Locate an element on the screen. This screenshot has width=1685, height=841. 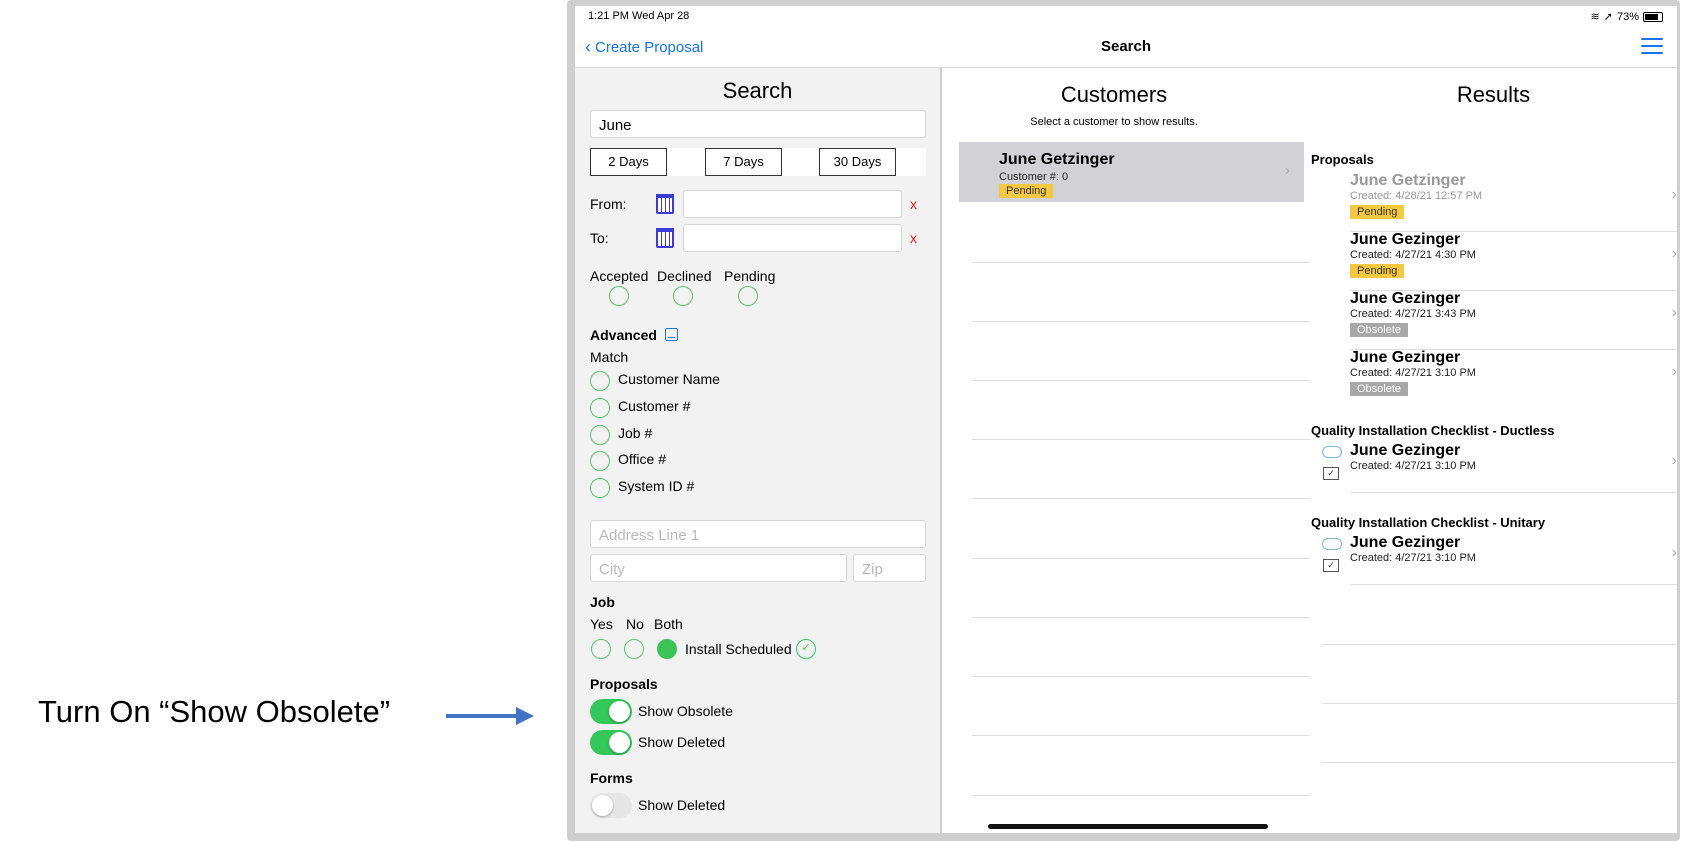
zip-input: Zip is located at coordinates (889, 568).